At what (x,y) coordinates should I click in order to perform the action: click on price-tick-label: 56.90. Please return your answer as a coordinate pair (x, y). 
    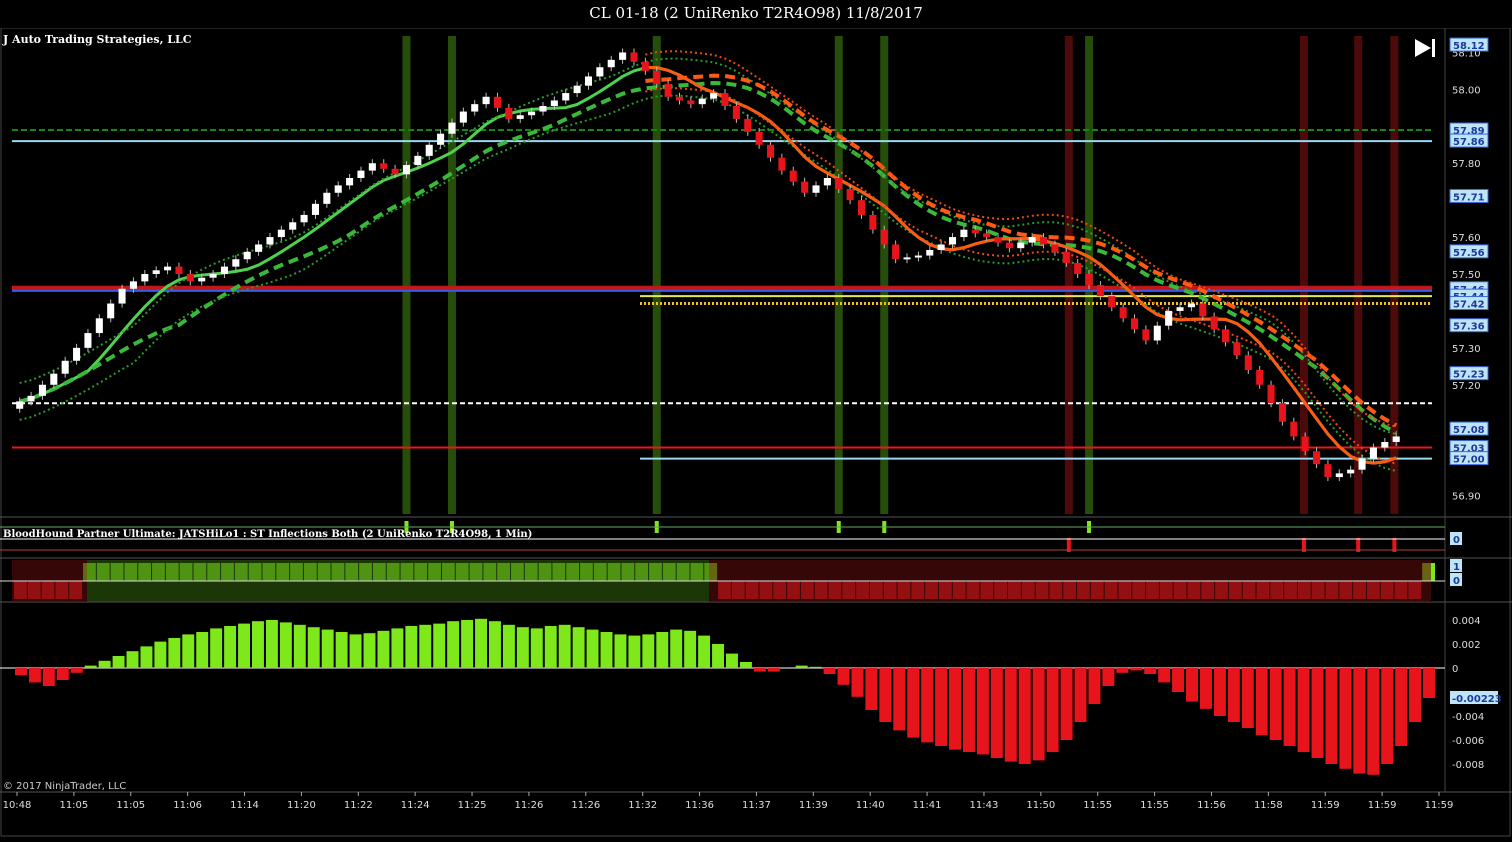
    Looking at the image, I should click on (1466, 497).